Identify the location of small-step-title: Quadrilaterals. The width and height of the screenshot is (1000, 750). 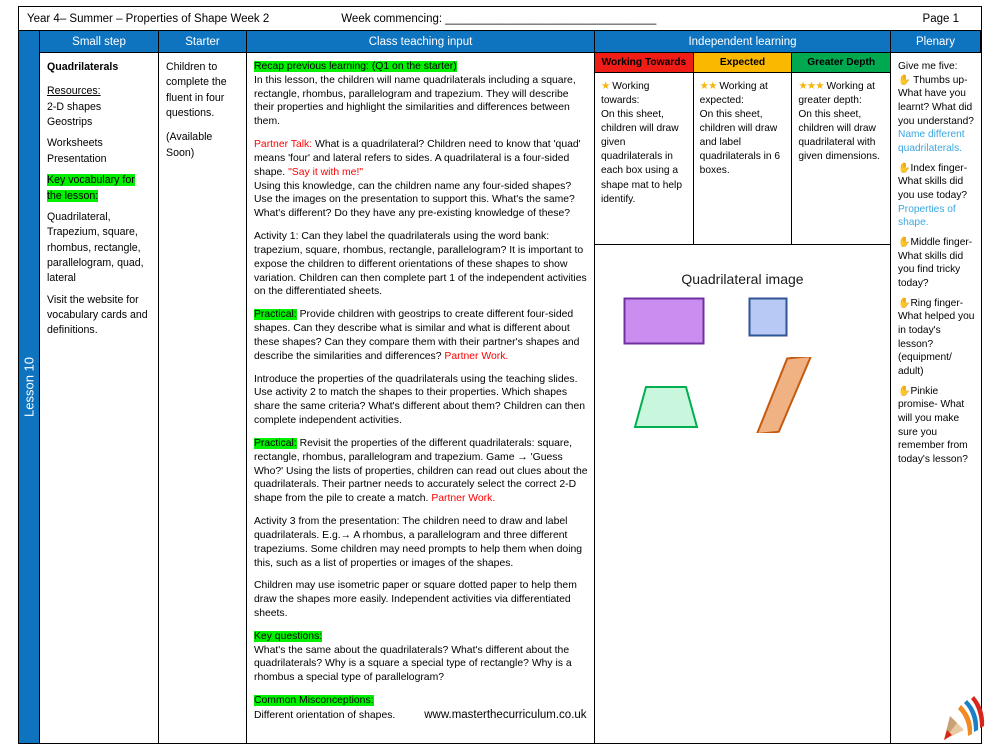
(83, 67).